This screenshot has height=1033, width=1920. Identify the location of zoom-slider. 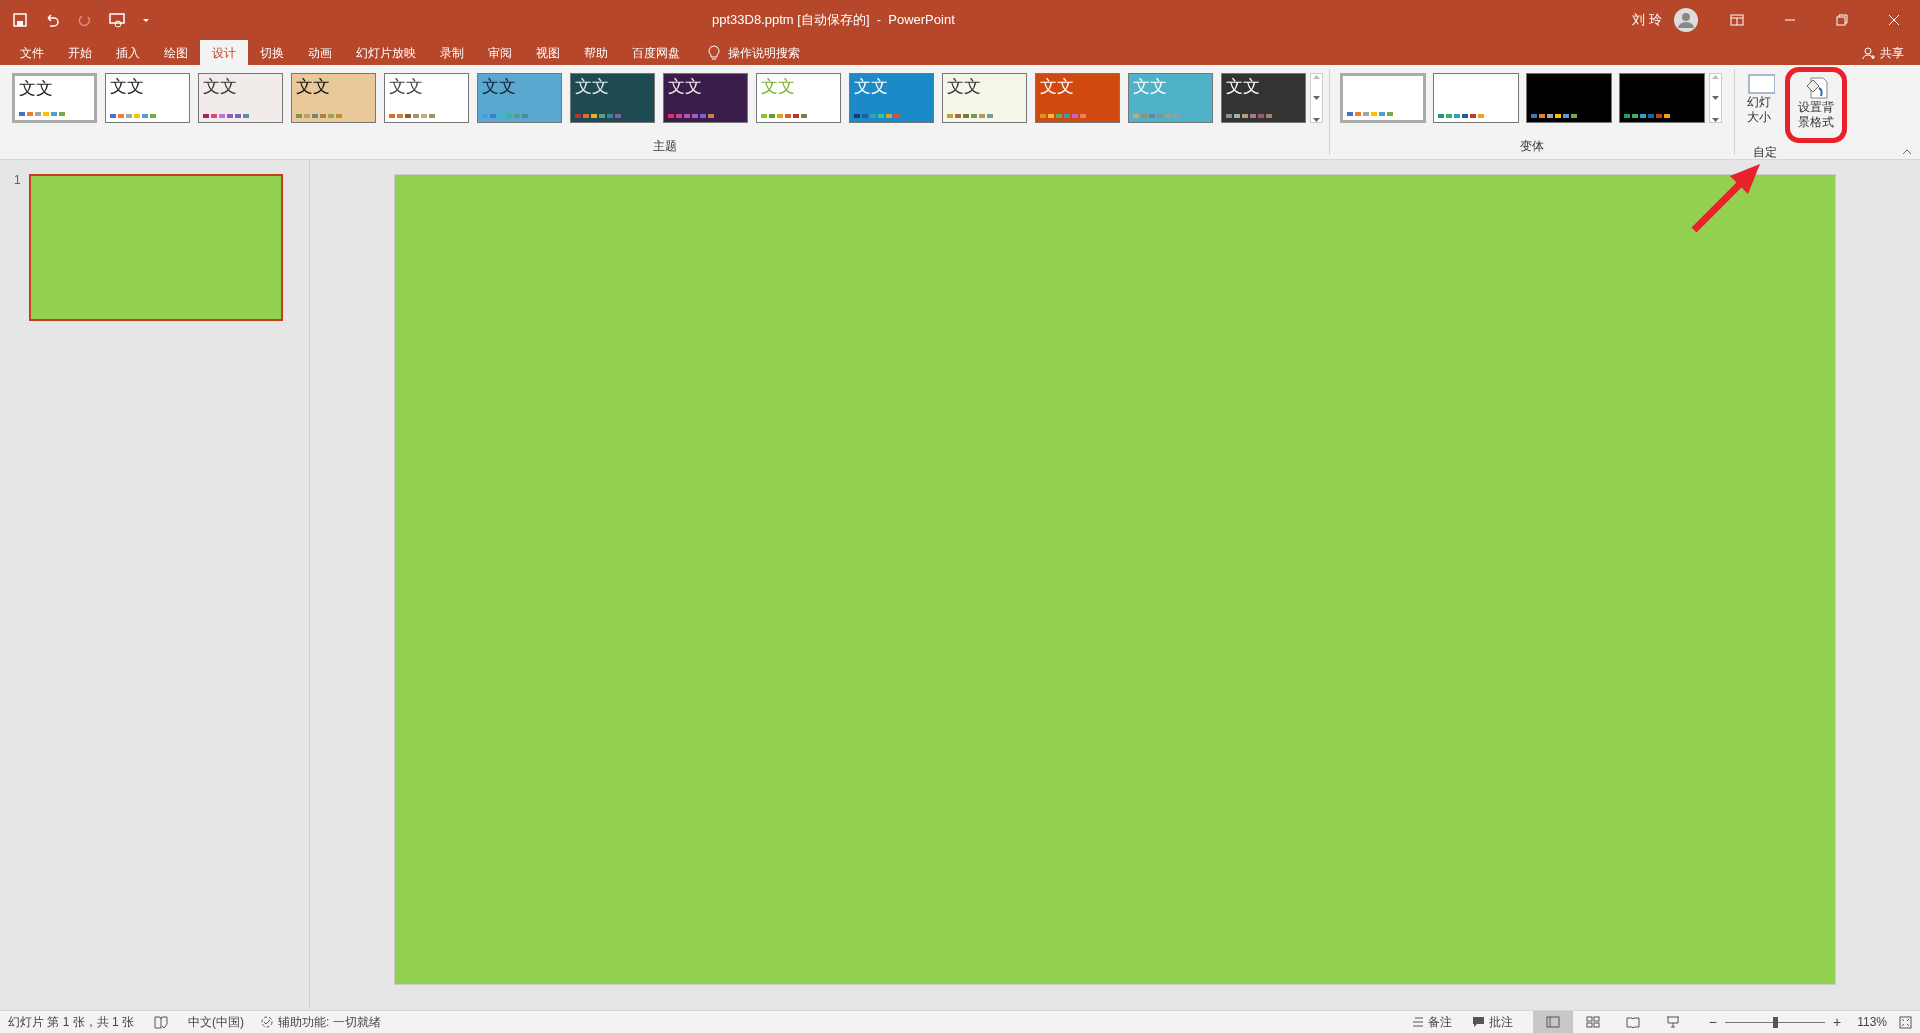
(1775, 1022).